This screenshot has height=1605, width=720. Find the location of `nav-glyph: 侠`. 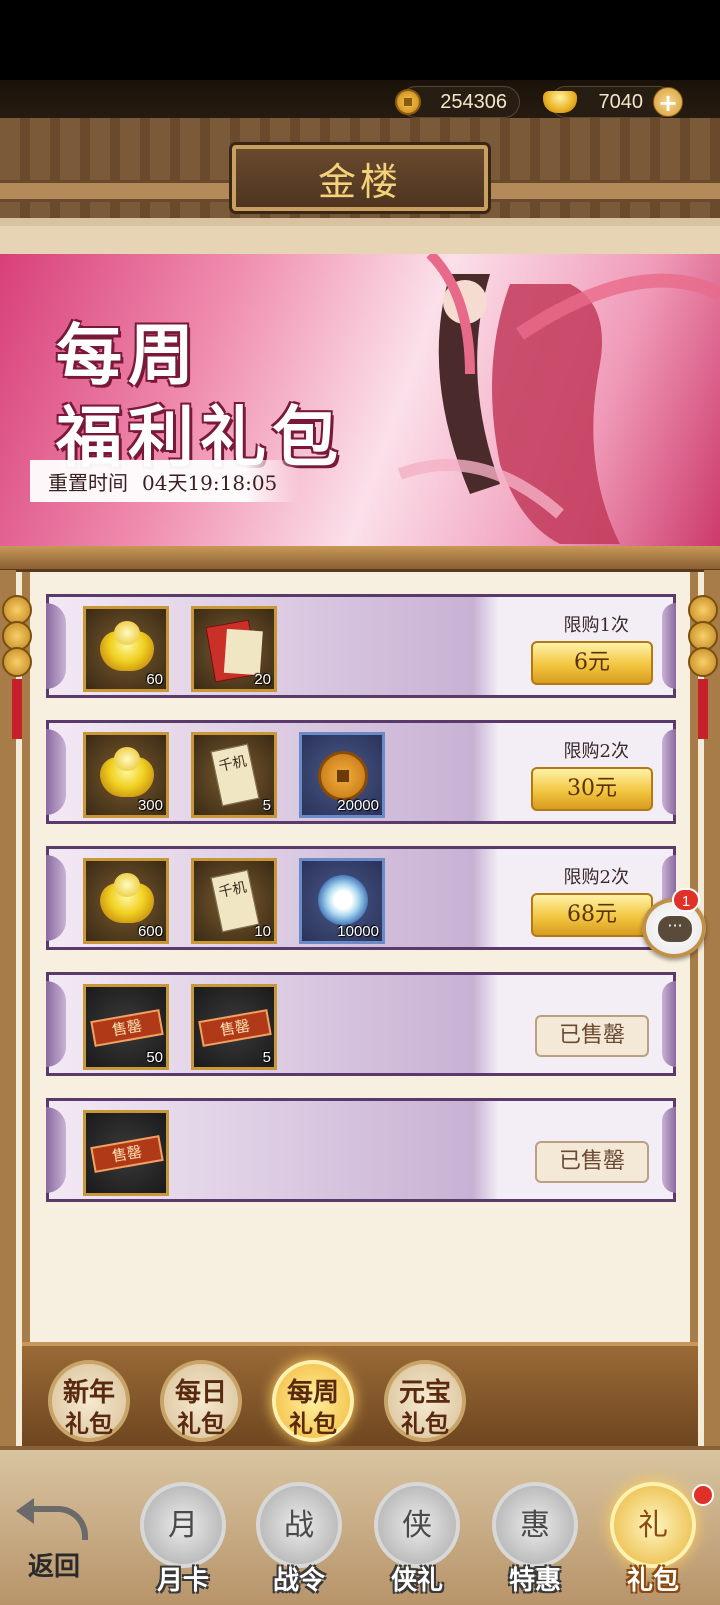

nav-glyph: 侠 is located at coordinates (417, 1525).